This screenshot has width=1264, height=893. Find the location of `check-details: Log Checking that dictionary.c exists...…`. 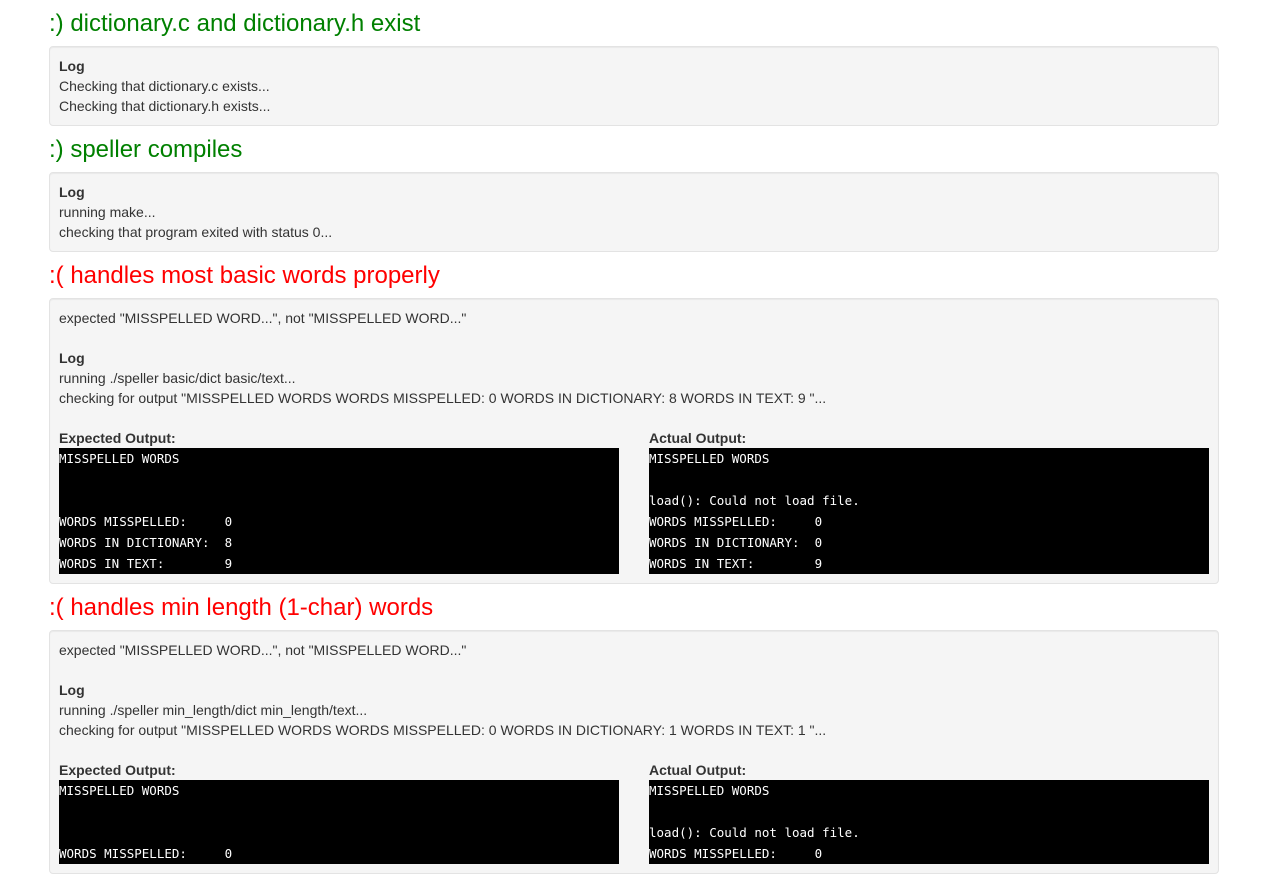

check-details: Log Checking that dictionary.c exists...… is located at coordinates (634, 86).